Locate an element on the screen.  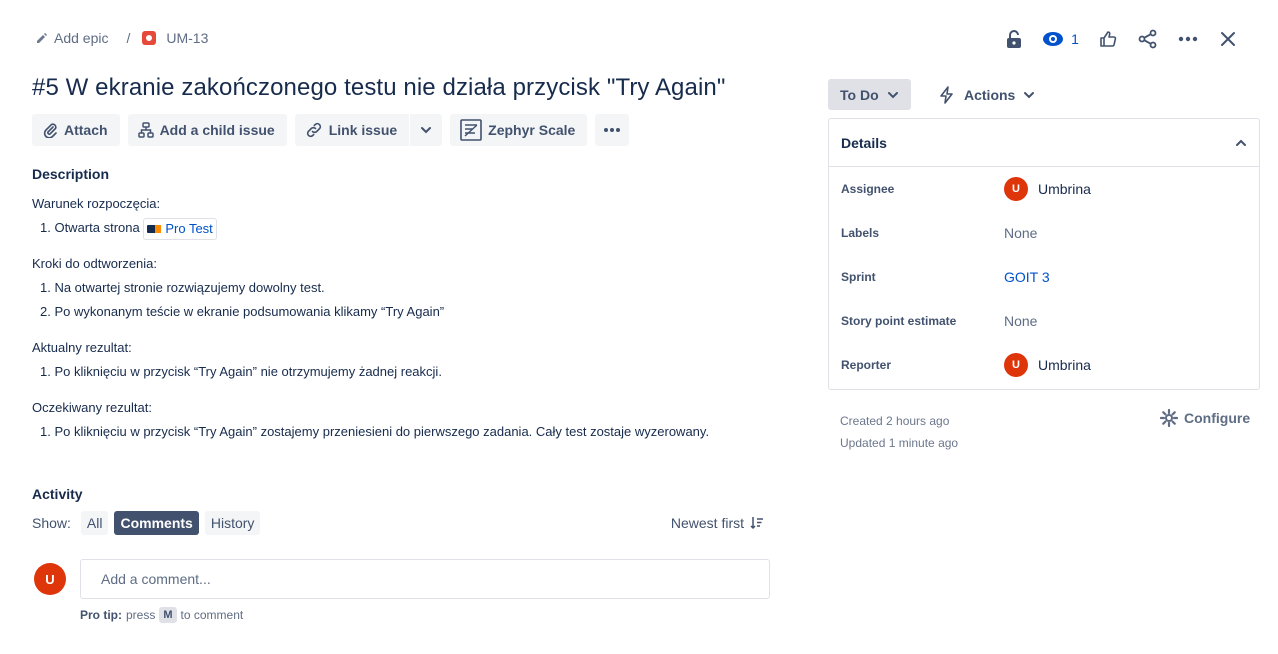
eye-icon is located at coordinates (1053, 39).